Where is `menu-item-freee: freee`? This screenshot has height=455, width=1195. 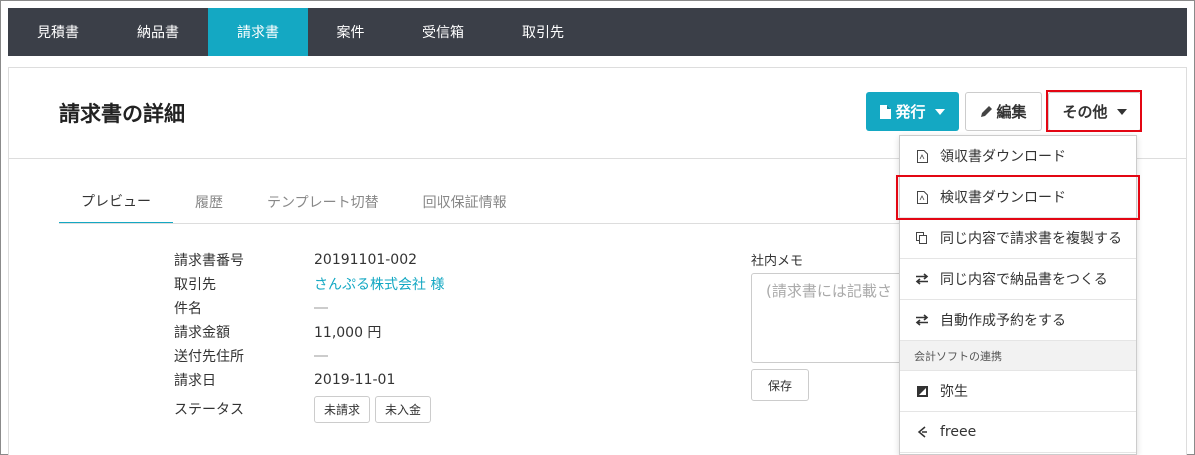 menu-item-freee: freee is located at coordinates (1018, 432).